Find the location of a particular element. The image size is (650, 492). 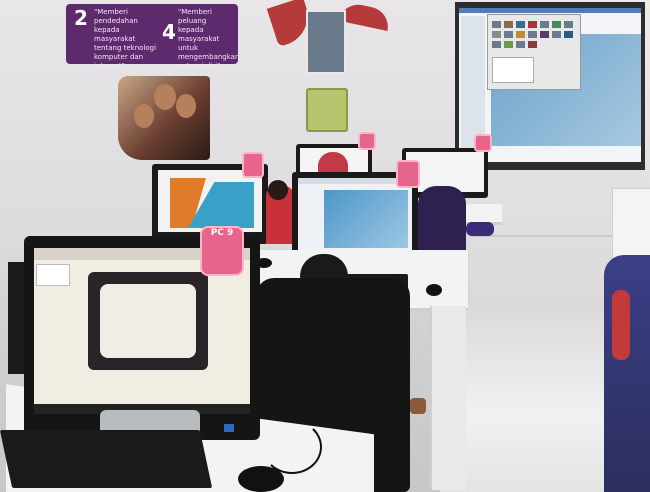

projected-ribbon is located at coordinates (550, 10).